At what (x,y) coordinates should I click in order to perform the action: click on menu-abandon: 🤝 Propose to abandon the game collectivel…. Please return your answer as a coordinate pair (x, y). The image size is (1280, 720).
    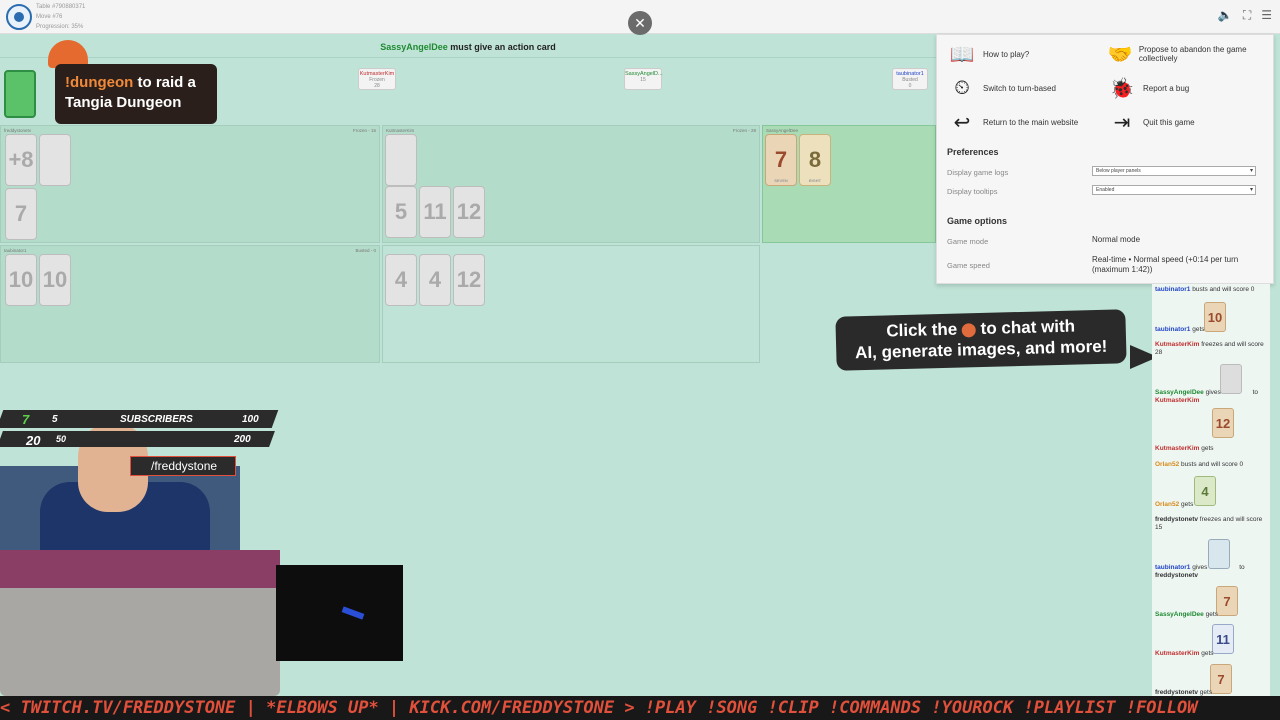
    Looking at the image, I should click on (1187, 54).